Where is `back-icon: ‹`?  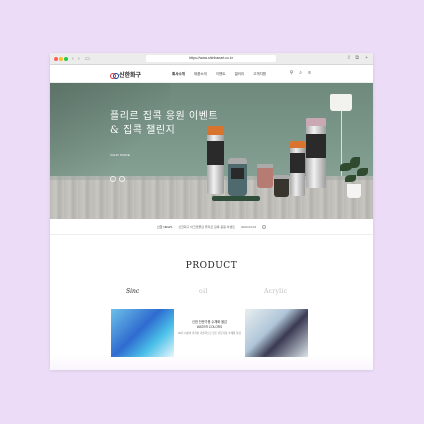
back-icon: ‹ is located at coordinates (73, 59).